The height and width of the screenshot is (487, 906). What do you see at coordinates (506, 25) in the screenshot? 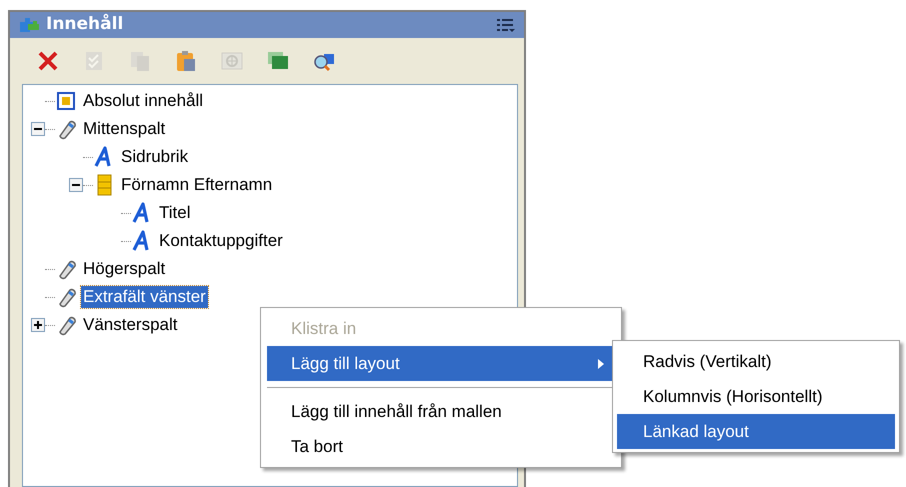
I see `list-menu-icon` at bounding box center [506, 25].